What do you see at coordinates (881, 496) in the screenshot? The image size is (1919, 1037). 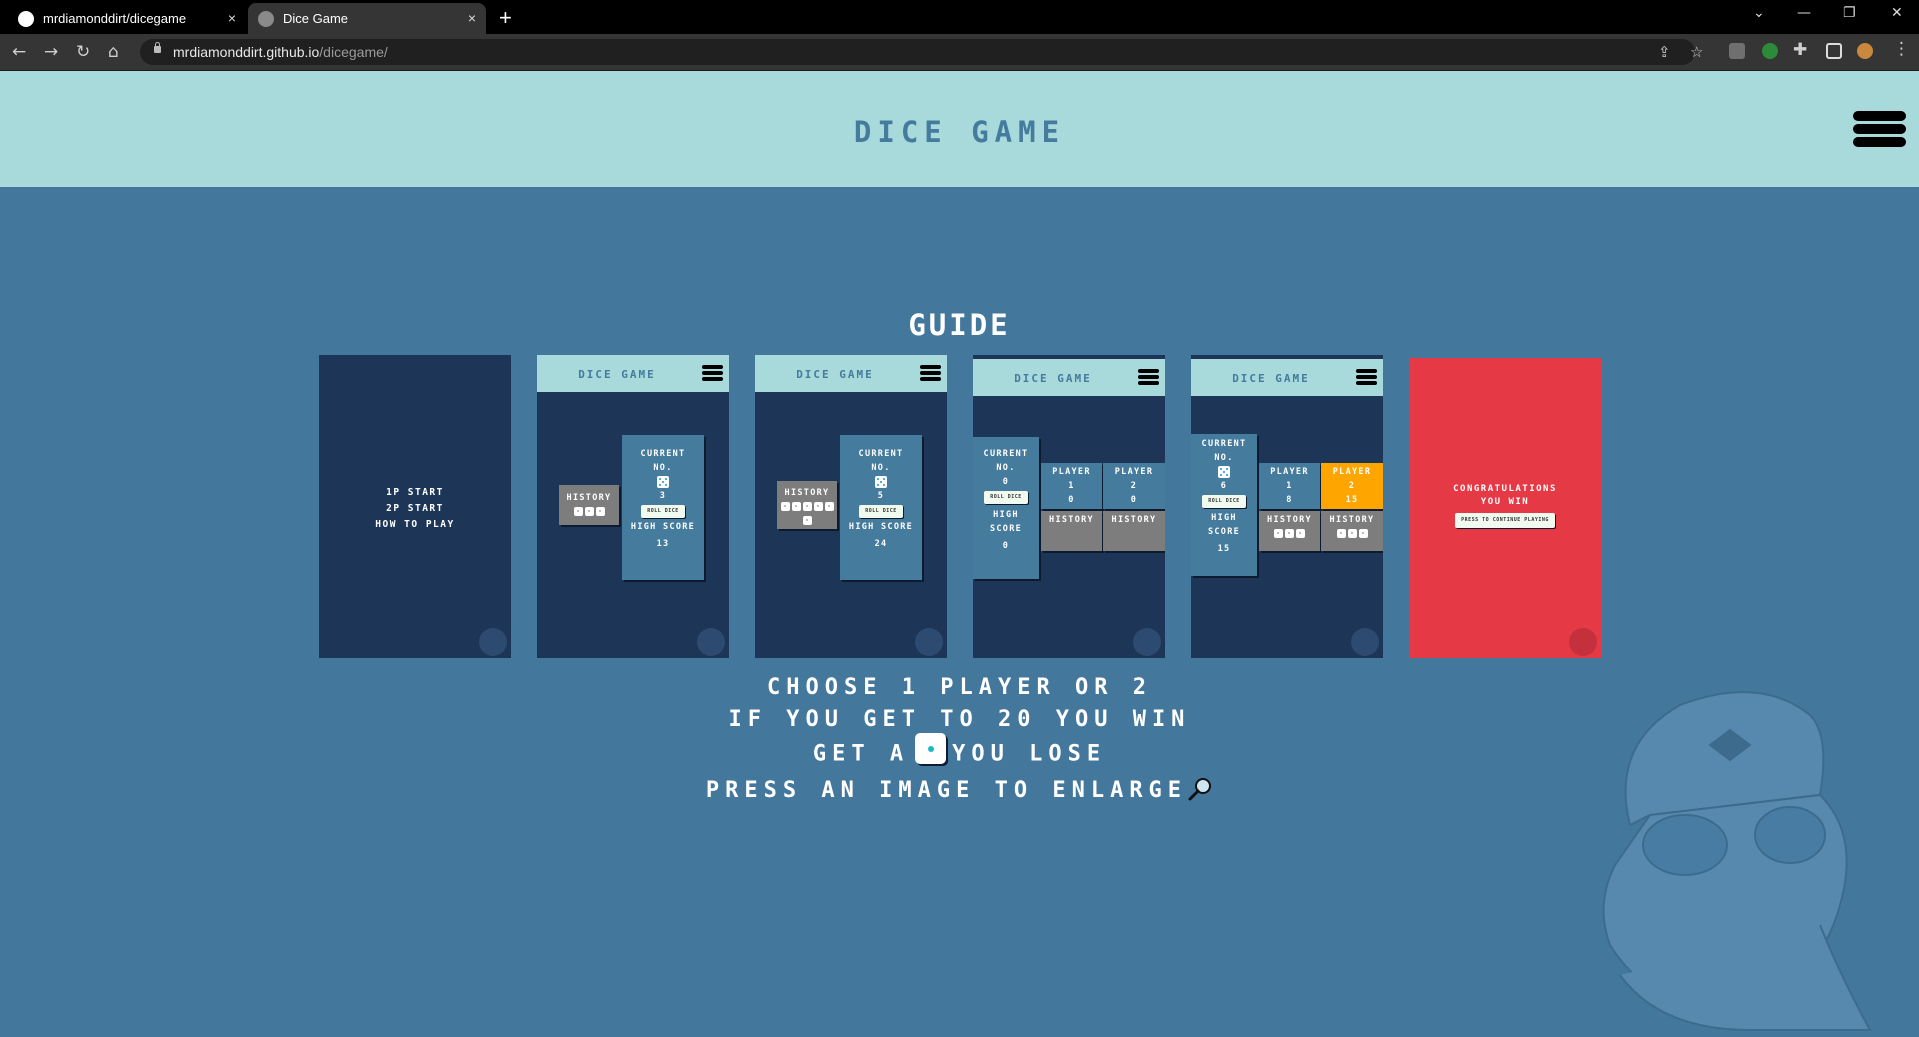 I see `current-value: 5` at bounding box center [881, 496].